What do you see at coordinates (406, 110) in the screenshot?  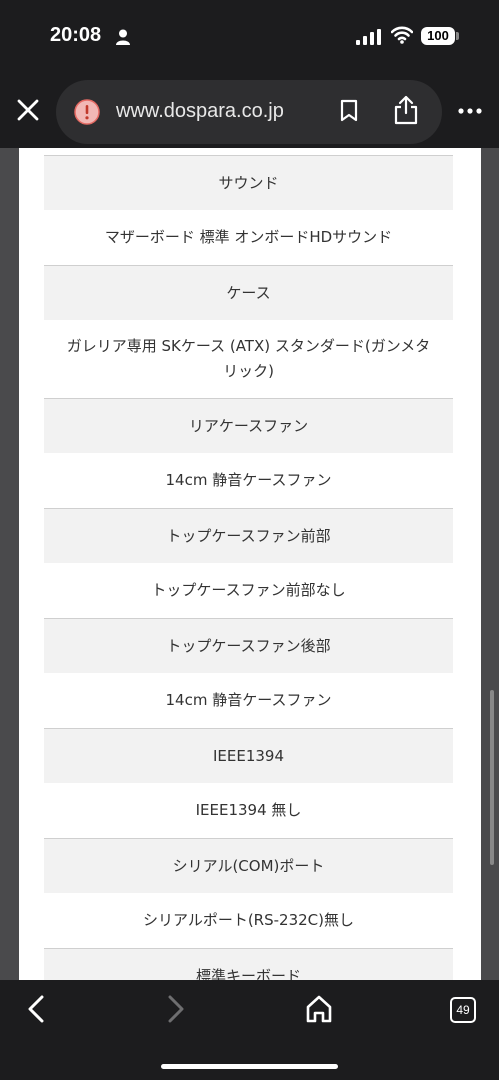 I see `share-icon` at bounding box center [406, 110].